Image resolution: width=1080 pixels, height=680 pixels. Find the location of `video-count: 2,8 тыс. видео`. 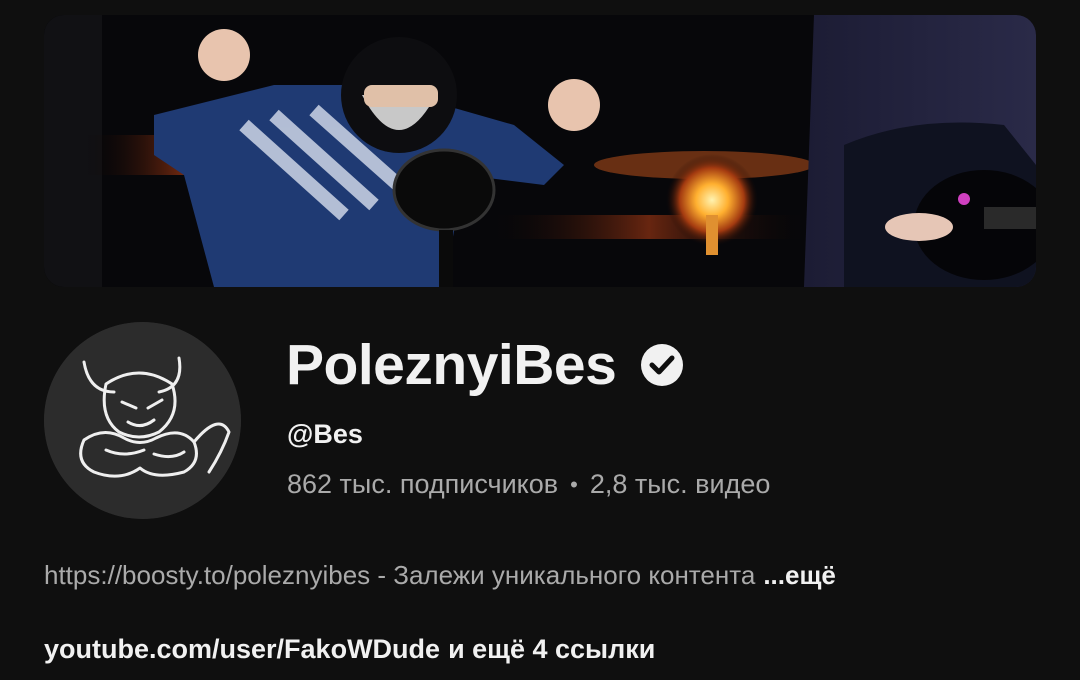

video-count: 2,8 тыс. видео is located at coordinates (680, 484).